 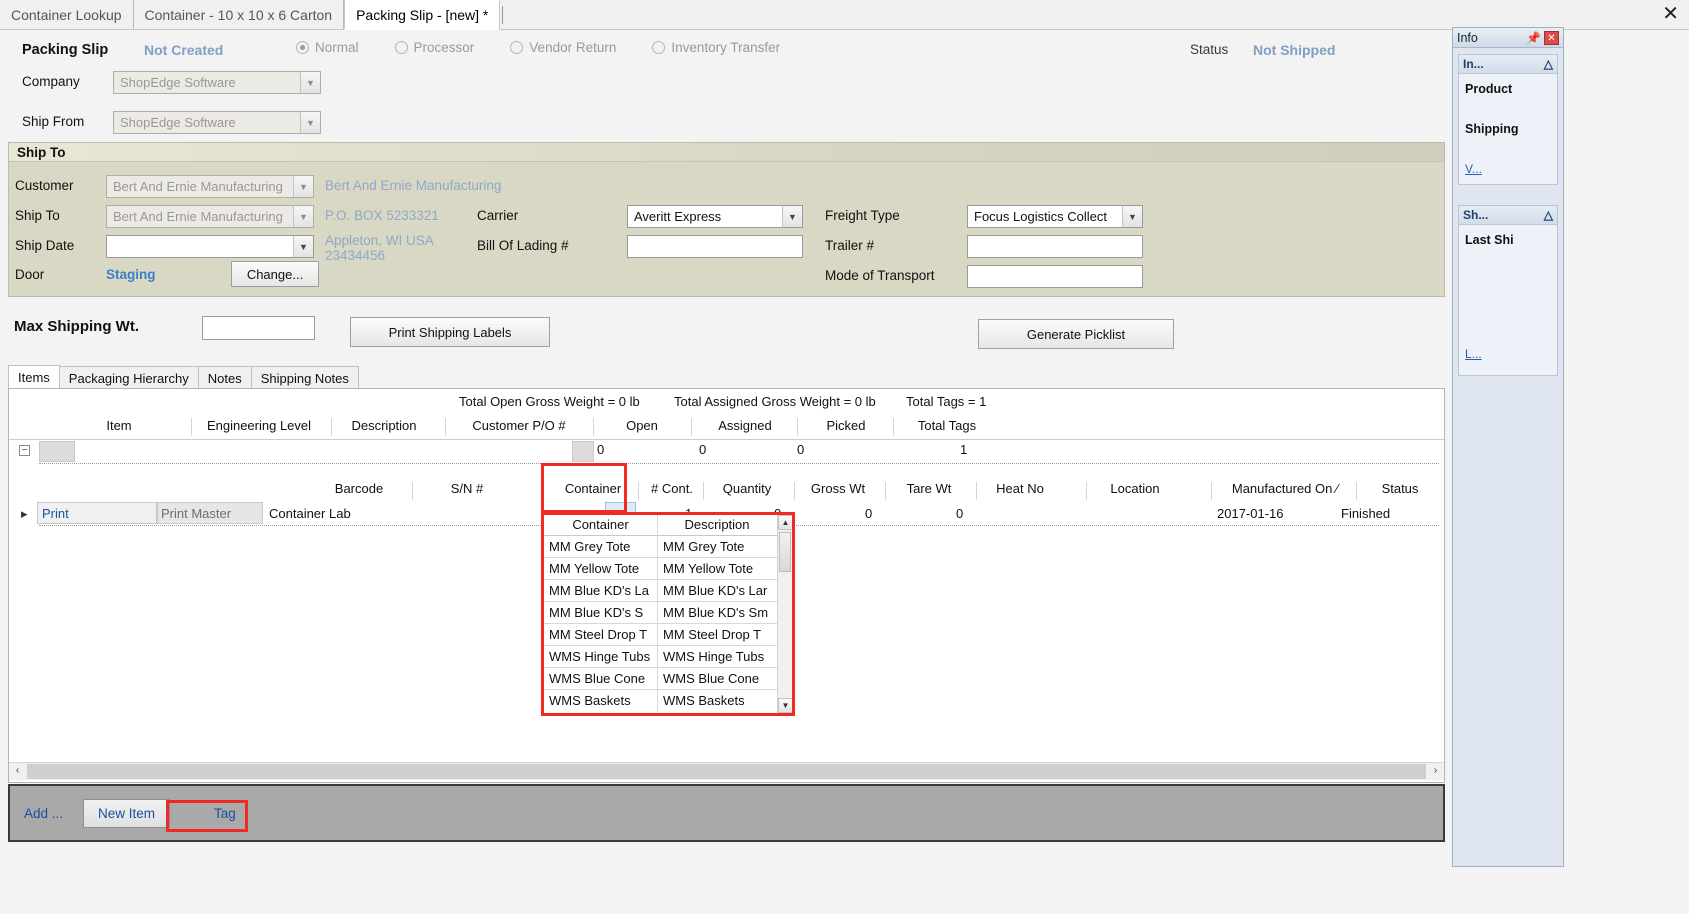 I want to click on tab-container-carton: Container - 10 x 10 x 6 Carton, so click(x=239, y=14).